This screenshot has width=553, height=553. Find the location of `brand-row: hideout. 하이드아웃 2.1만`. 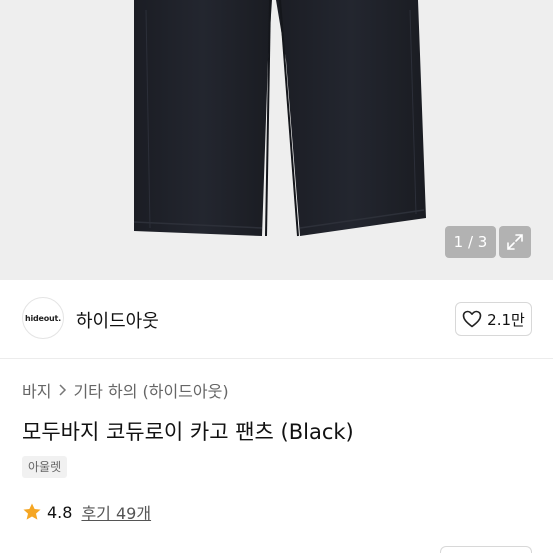

brand-row: hideout. 하이드아웃 2.1만 is located at coordinates (276, 319).